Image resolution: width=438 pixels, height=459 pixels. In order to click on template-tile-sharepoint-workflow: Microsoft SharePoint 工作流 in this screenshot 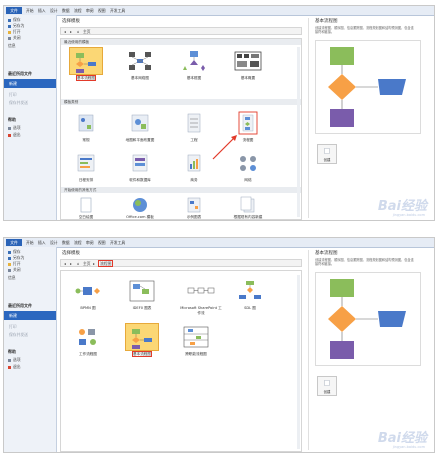, I will do `click(201, 296)`.